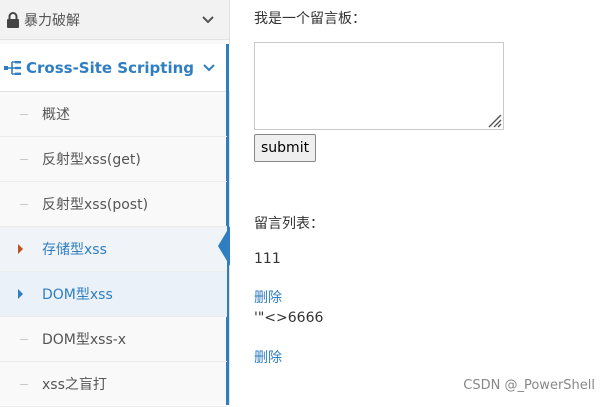 This screenshot has width=607, height=407. I want to click on submit-button: submit, so click(285, 148).